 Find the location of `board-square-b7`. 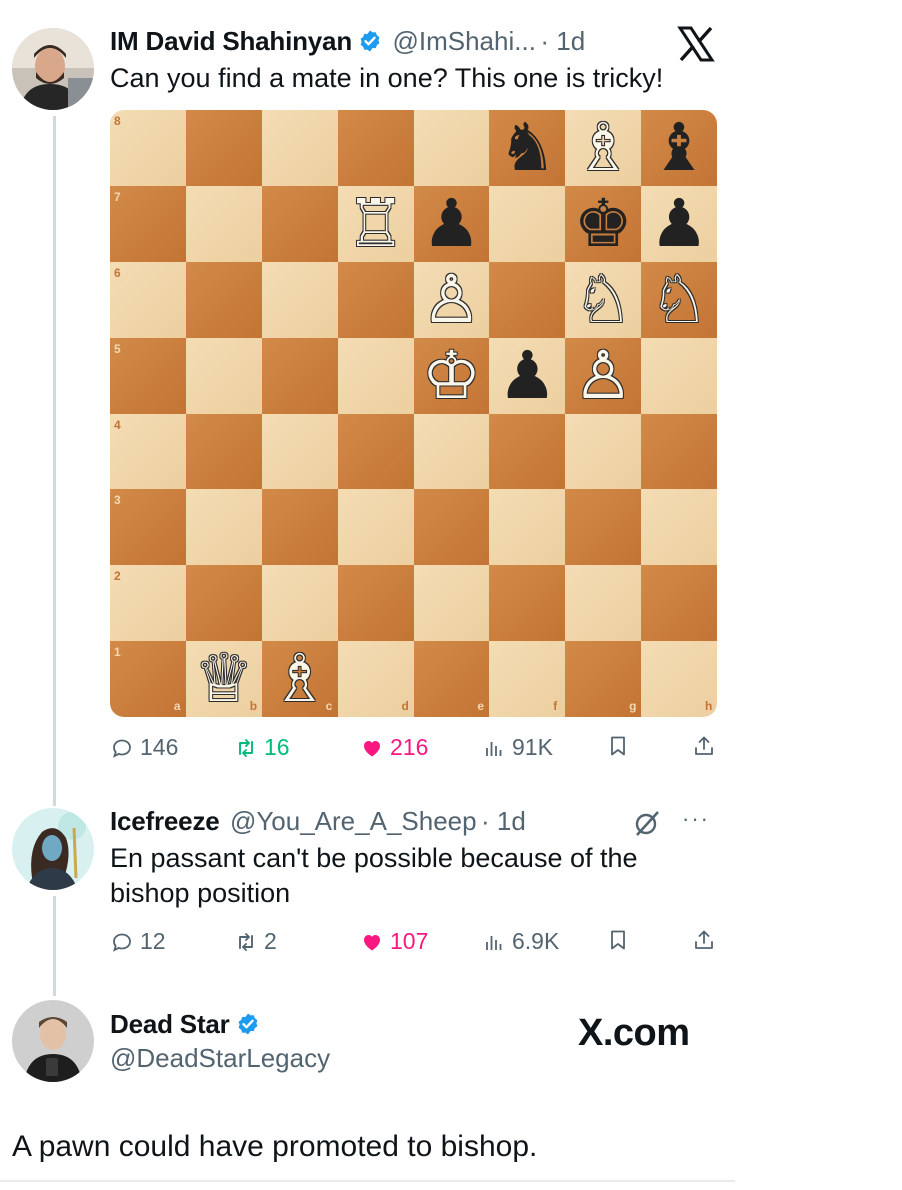

board-square-b7 is located at coordinates (223, 223).